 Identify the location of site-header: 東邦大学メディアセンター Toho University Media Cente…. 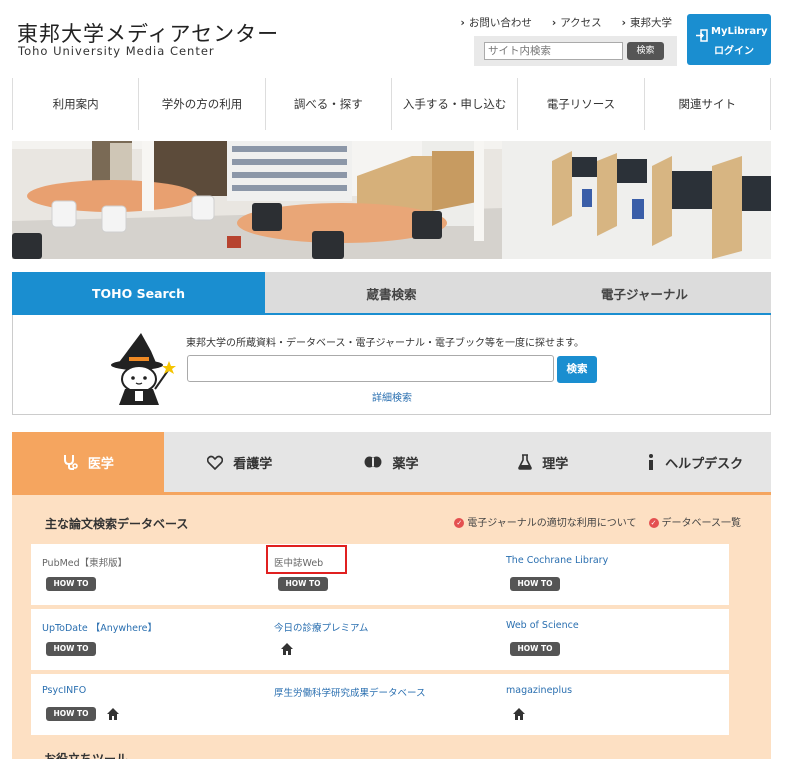
(400, 39).